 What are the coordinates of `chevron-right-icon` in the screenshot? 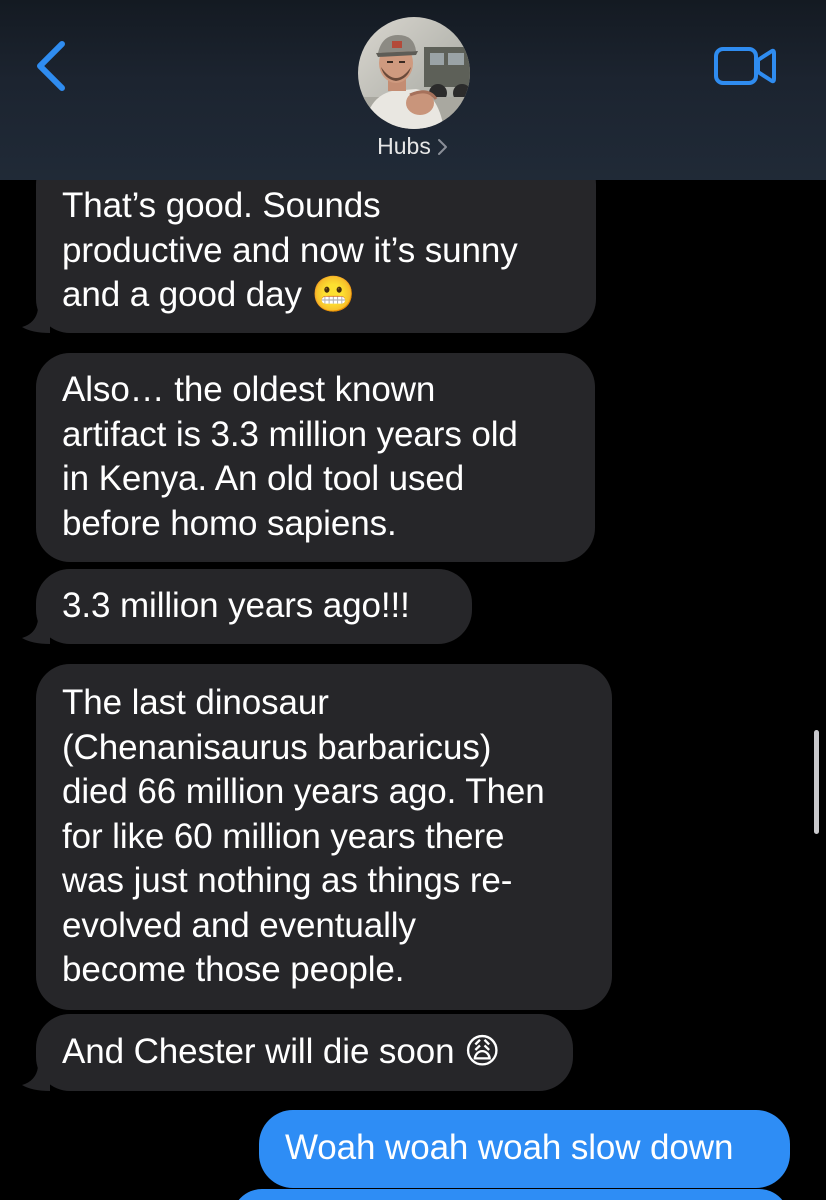 It's located at (443, 148).